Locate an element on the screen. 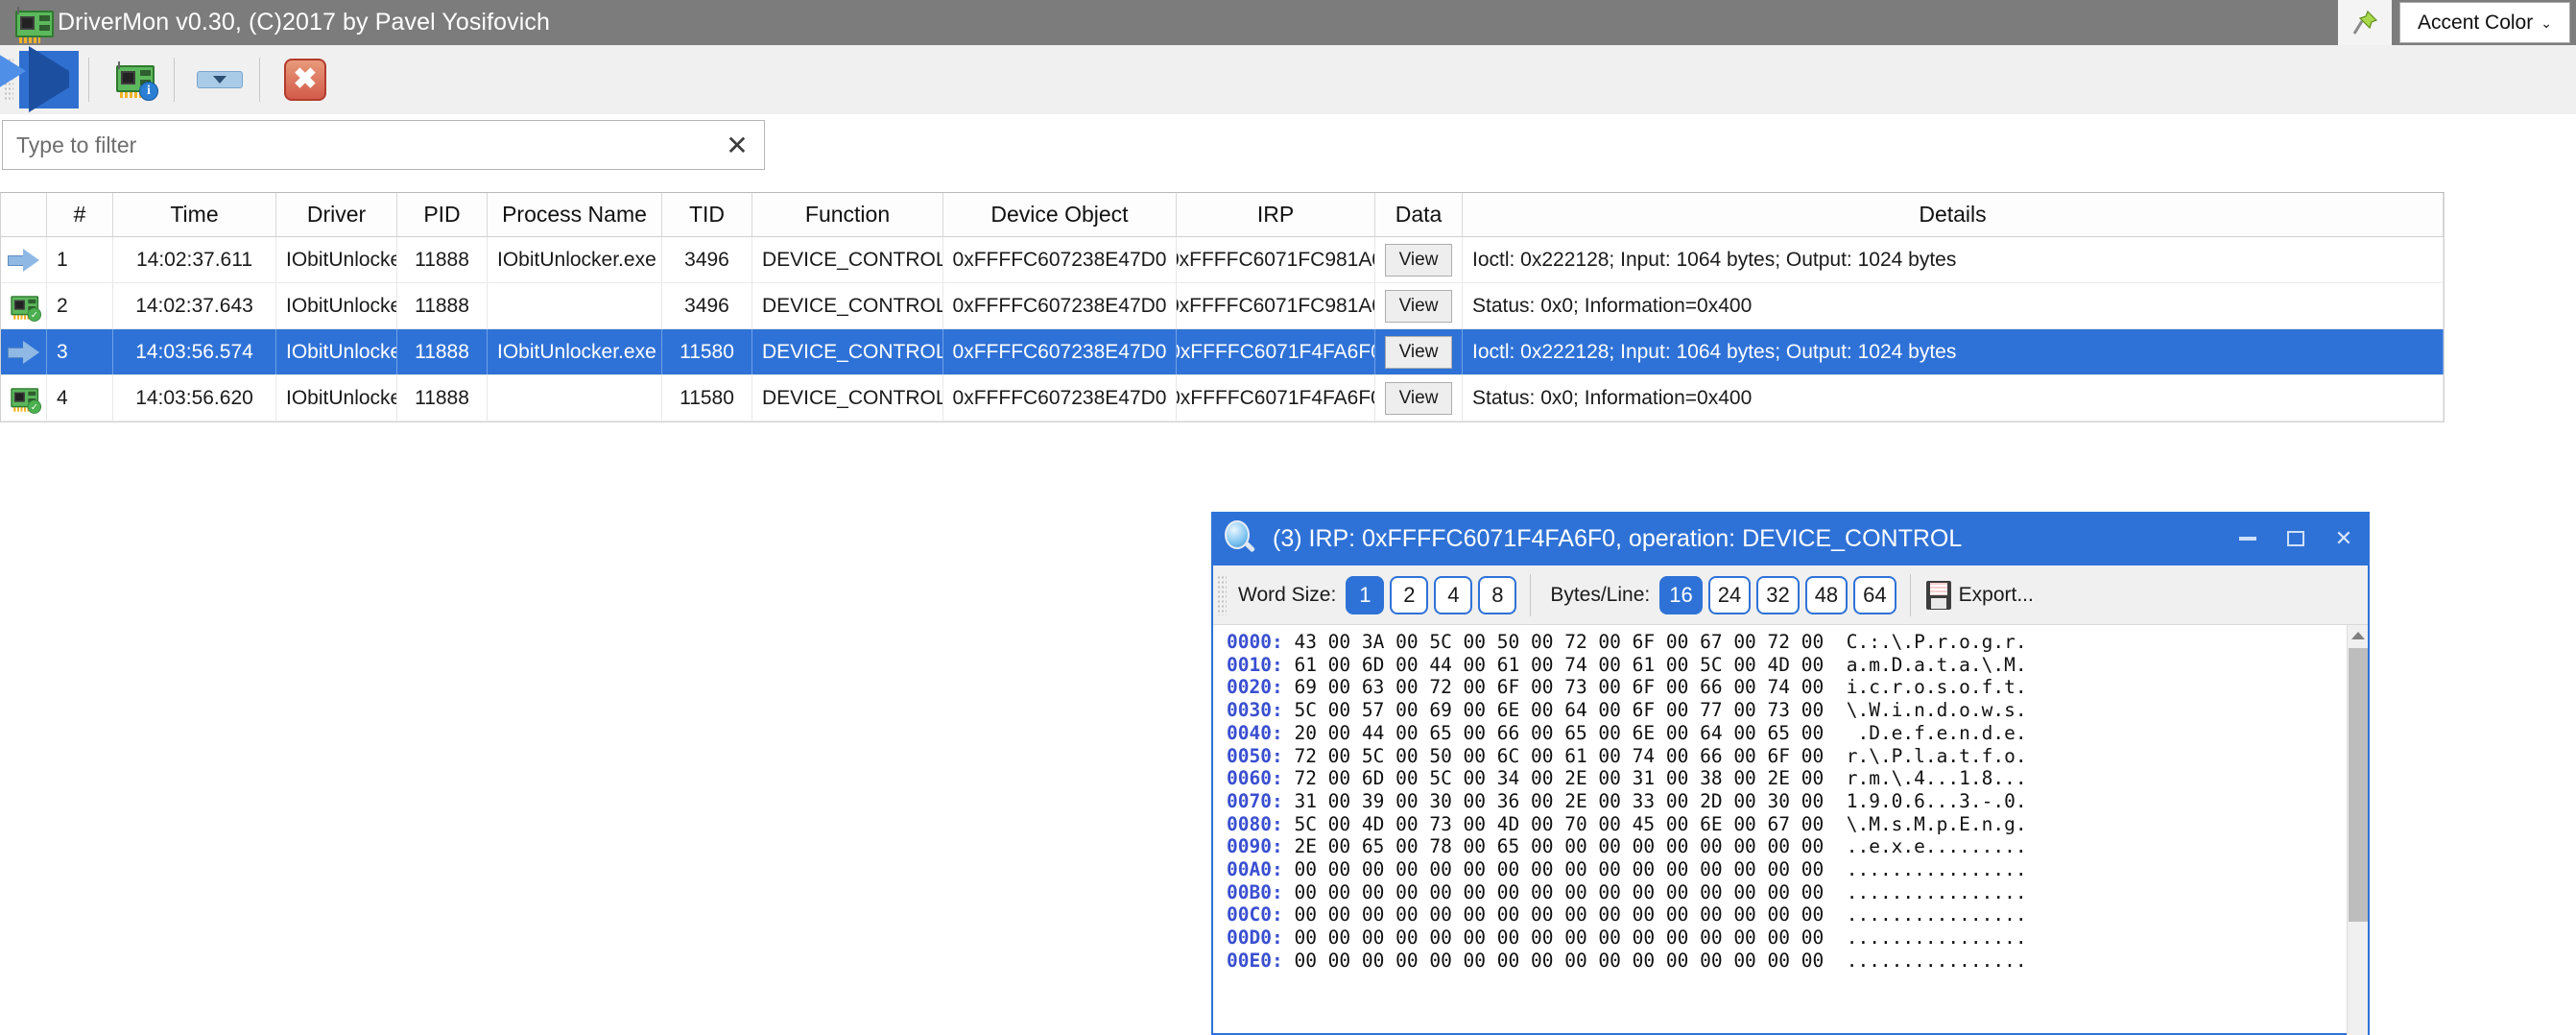 The height and width of the screenshot is (1035, 2576). cell-number: 4 is located at coordinates (80, 398).